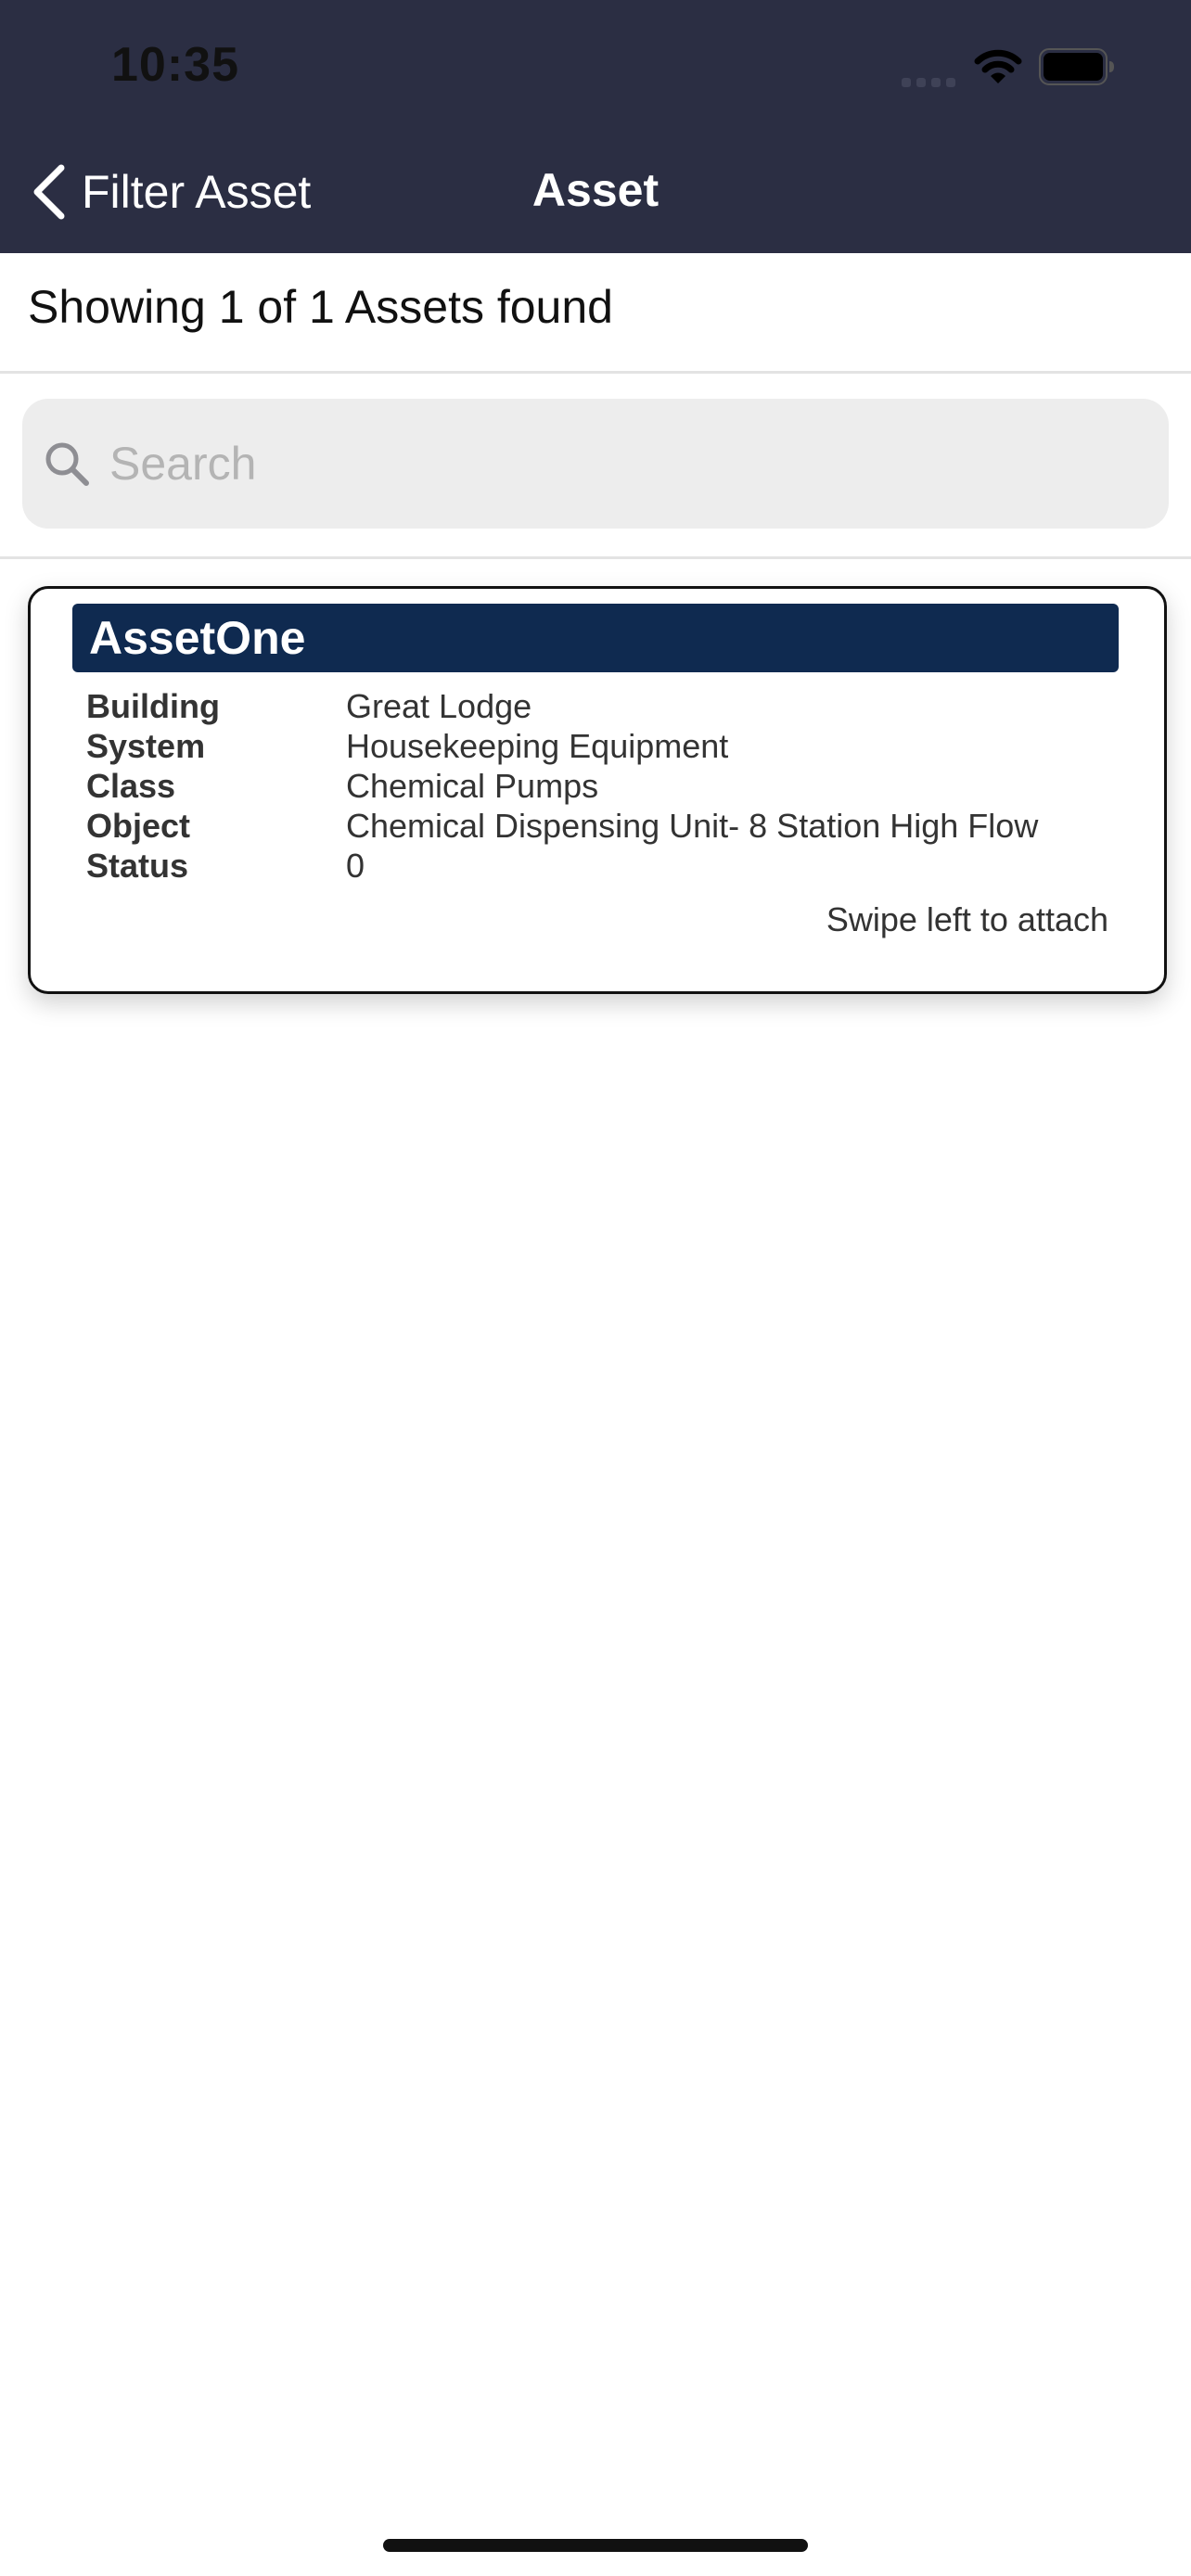 The height and width of the screenshot is (2576, 1191). Describe the element at coordinates (620, 463) in the screenshot. I see `search-input` at that location.